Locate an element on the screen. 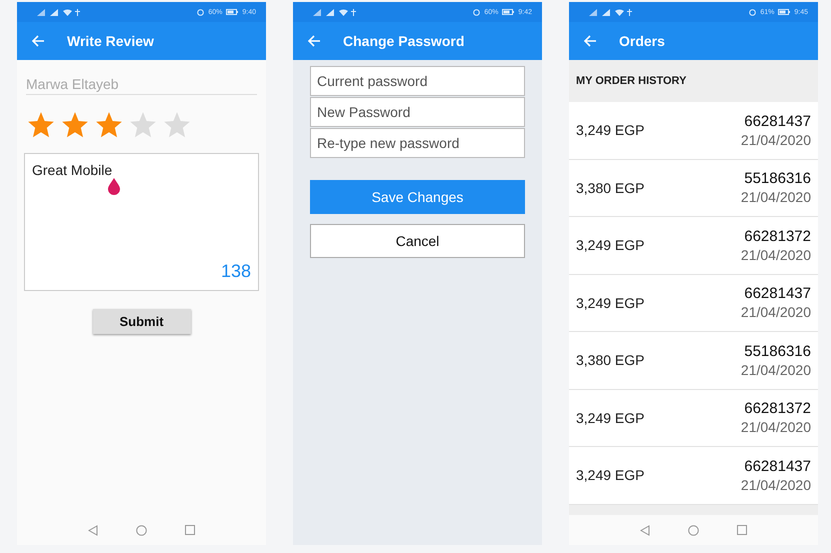 This screenshot has width=831, height=553. password-field: Current password is located at coordinates (417, 81).